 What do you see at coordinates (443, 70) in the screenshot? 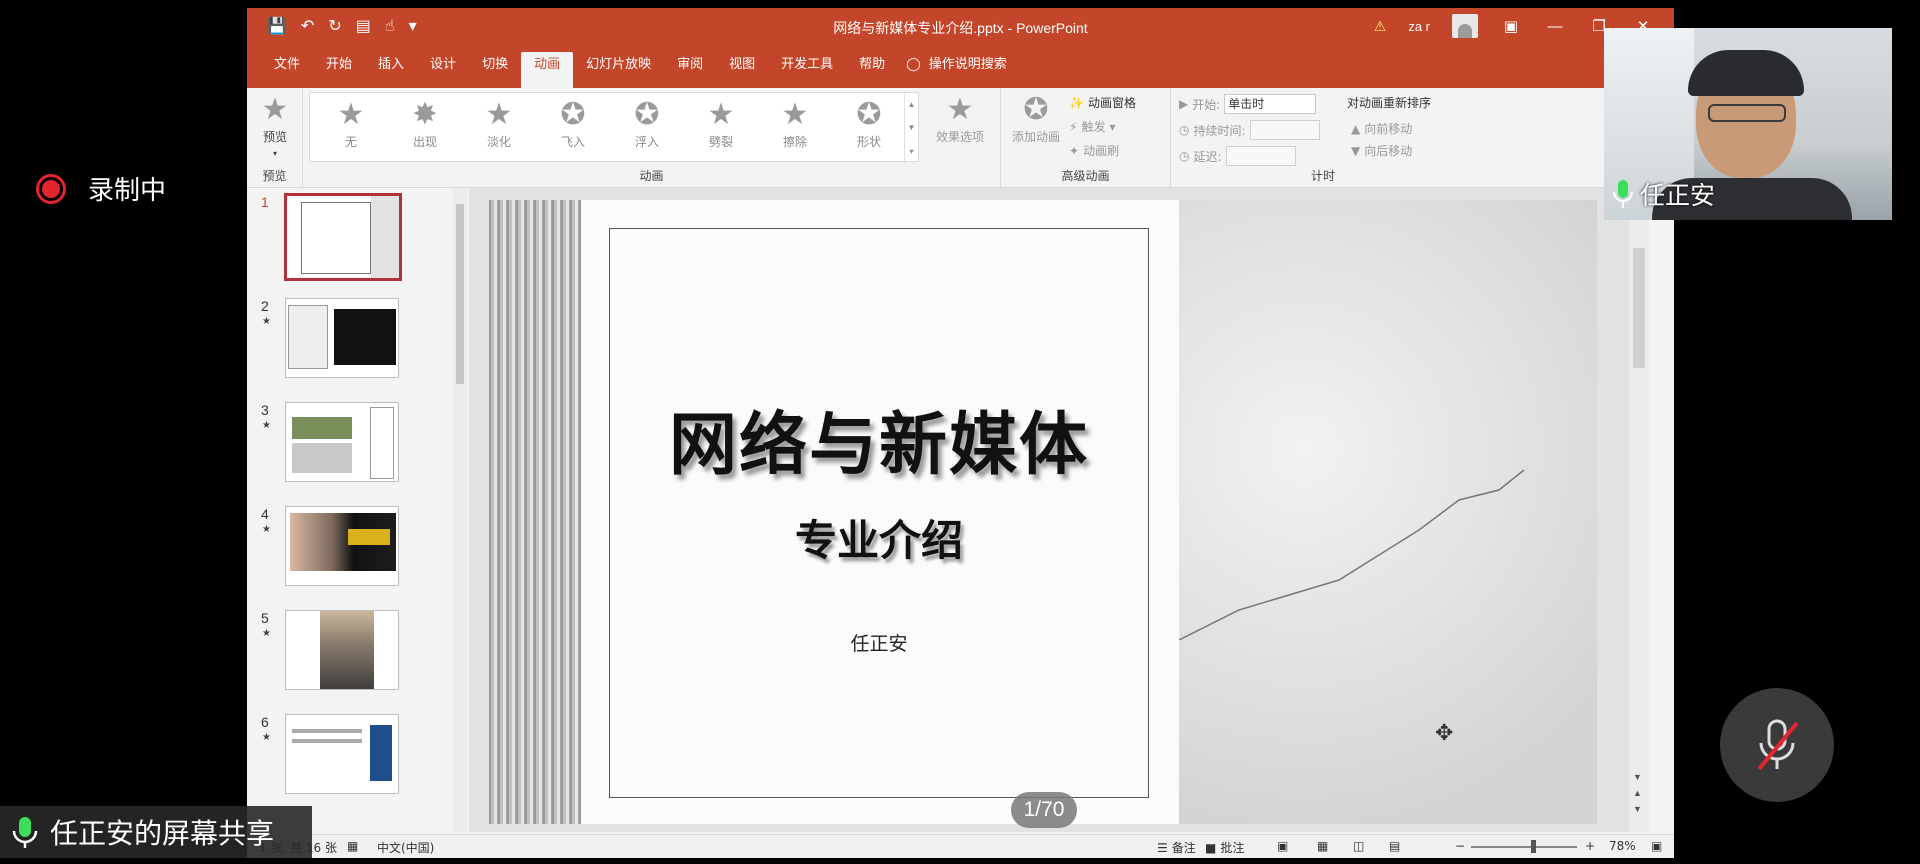
I see `tab-design: 设计` at bounding box center [443, 70].